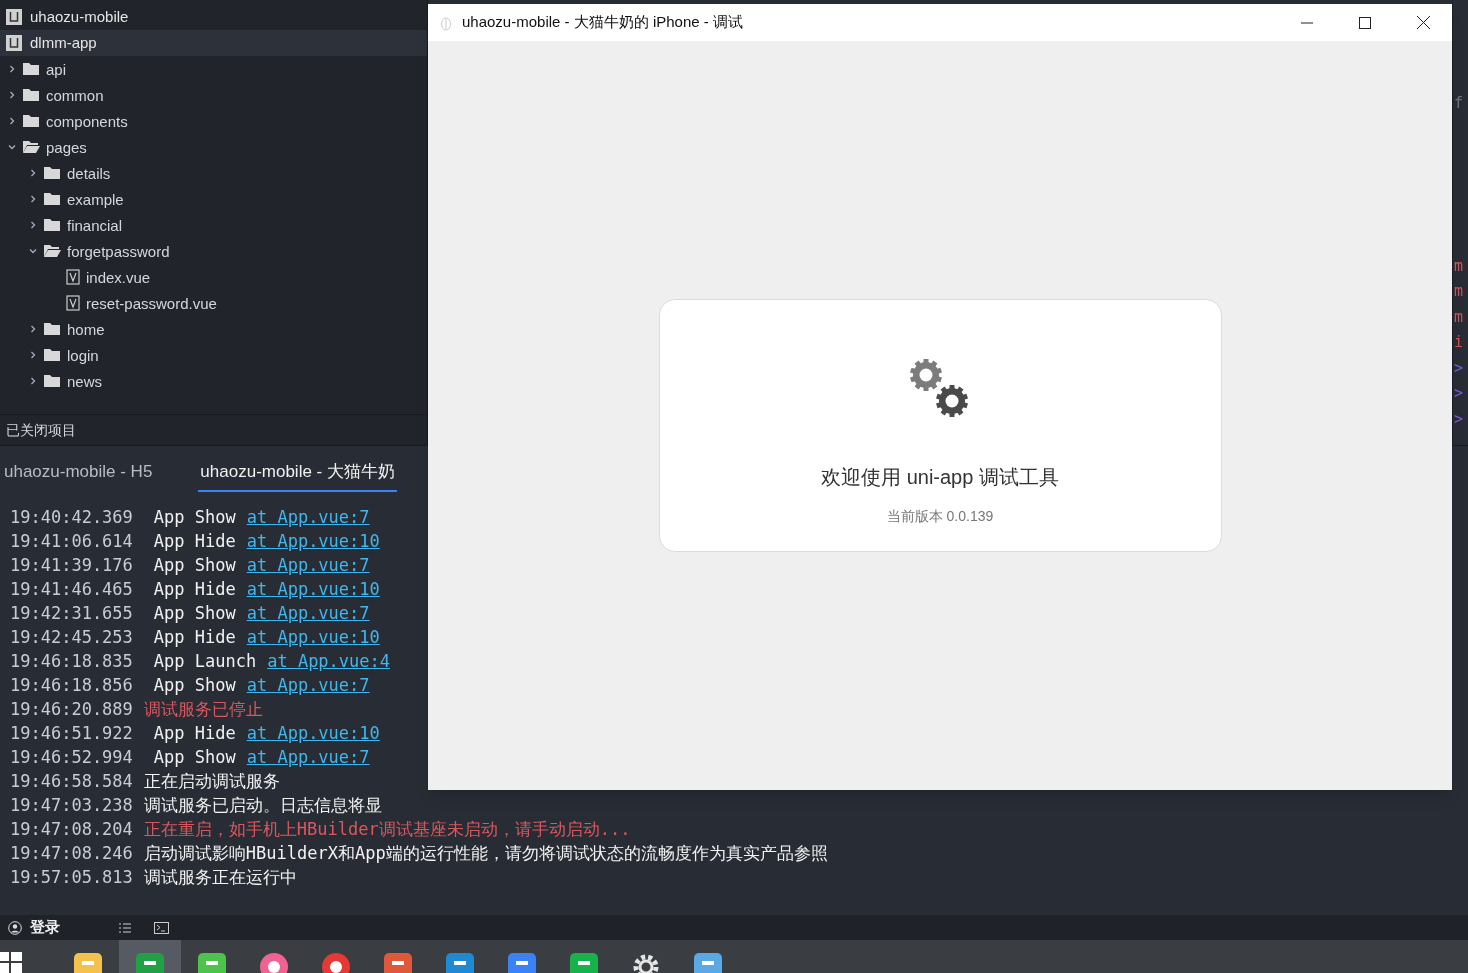 Image resolution: width=1468 pixels, height=973 pixels. What do you see at coordinates (71, 566) in the screenshot?
I see `log-timestamp: 19:41:39.176` at bounding box center [71, 566].